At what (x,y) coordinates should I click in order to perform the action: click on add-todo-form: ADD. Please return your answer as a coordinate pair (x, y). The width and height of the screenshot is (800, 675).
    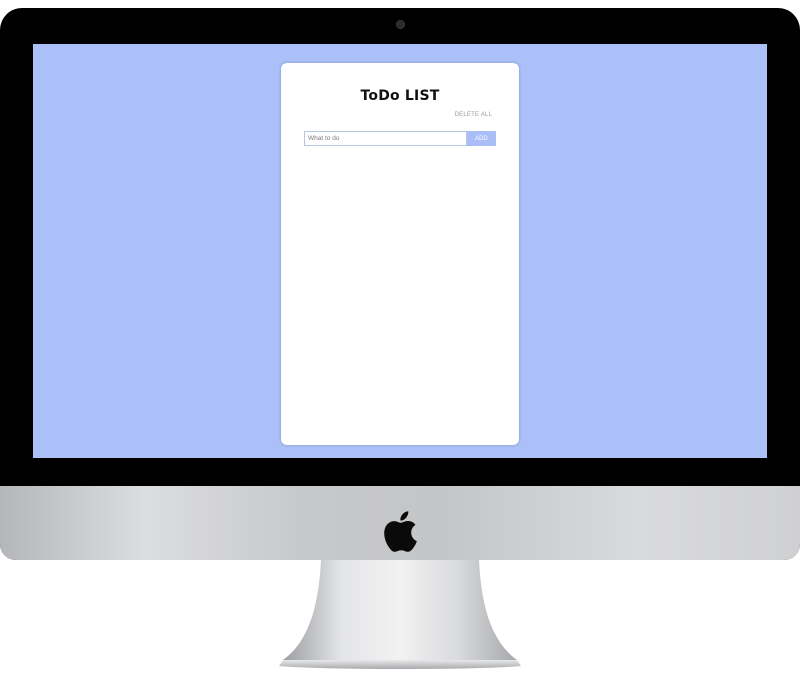
    Looking at the image, I should click on (400, 138).